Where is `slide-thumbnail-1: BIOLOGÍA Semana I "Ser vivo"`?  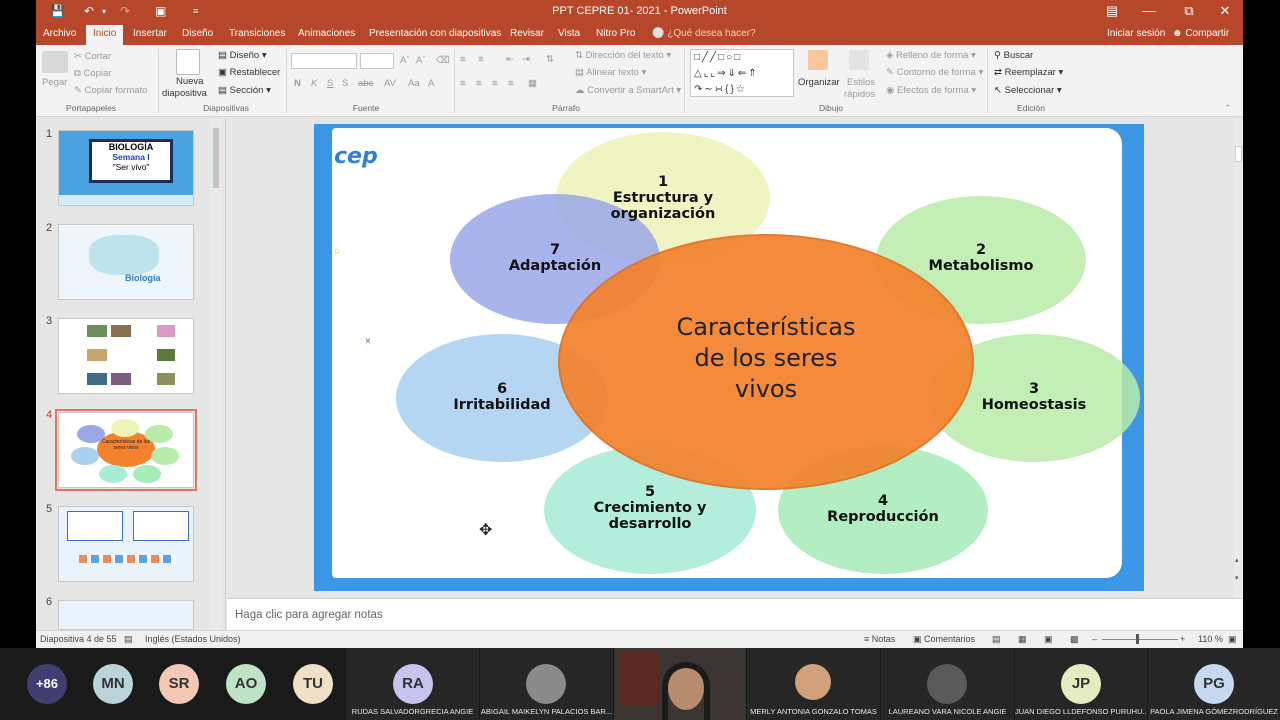 slide-thumbnail-1: BIOLOGÍA Semana I "Ser vivo" is located at coordinates (126, 168).